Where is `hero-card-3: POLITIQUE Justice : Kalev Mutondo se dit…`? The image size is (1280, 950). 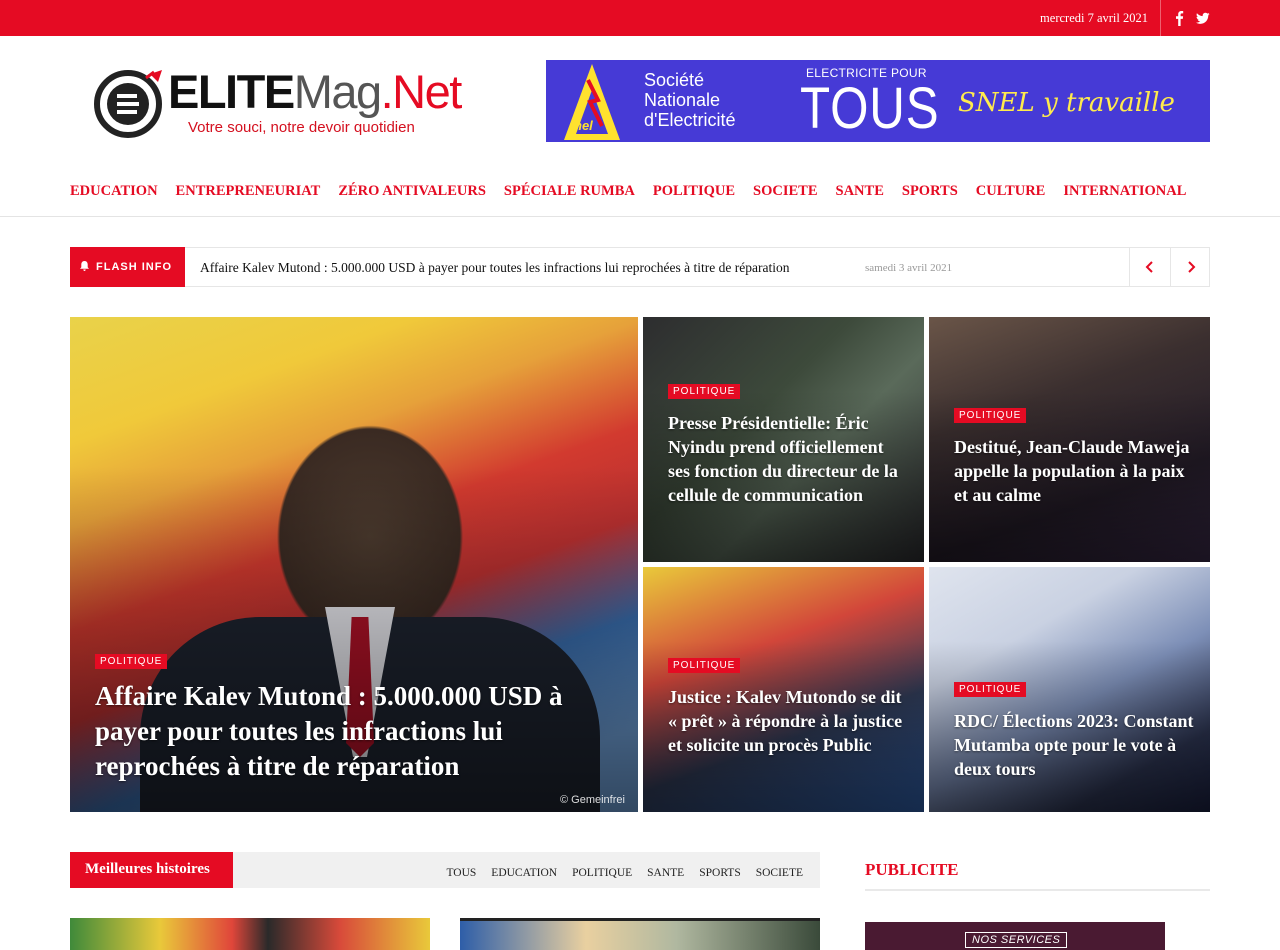
hero-card-3: POLITIQUE Justice : Kalev Mutondo se dit… is located at coordinates (783, 689).